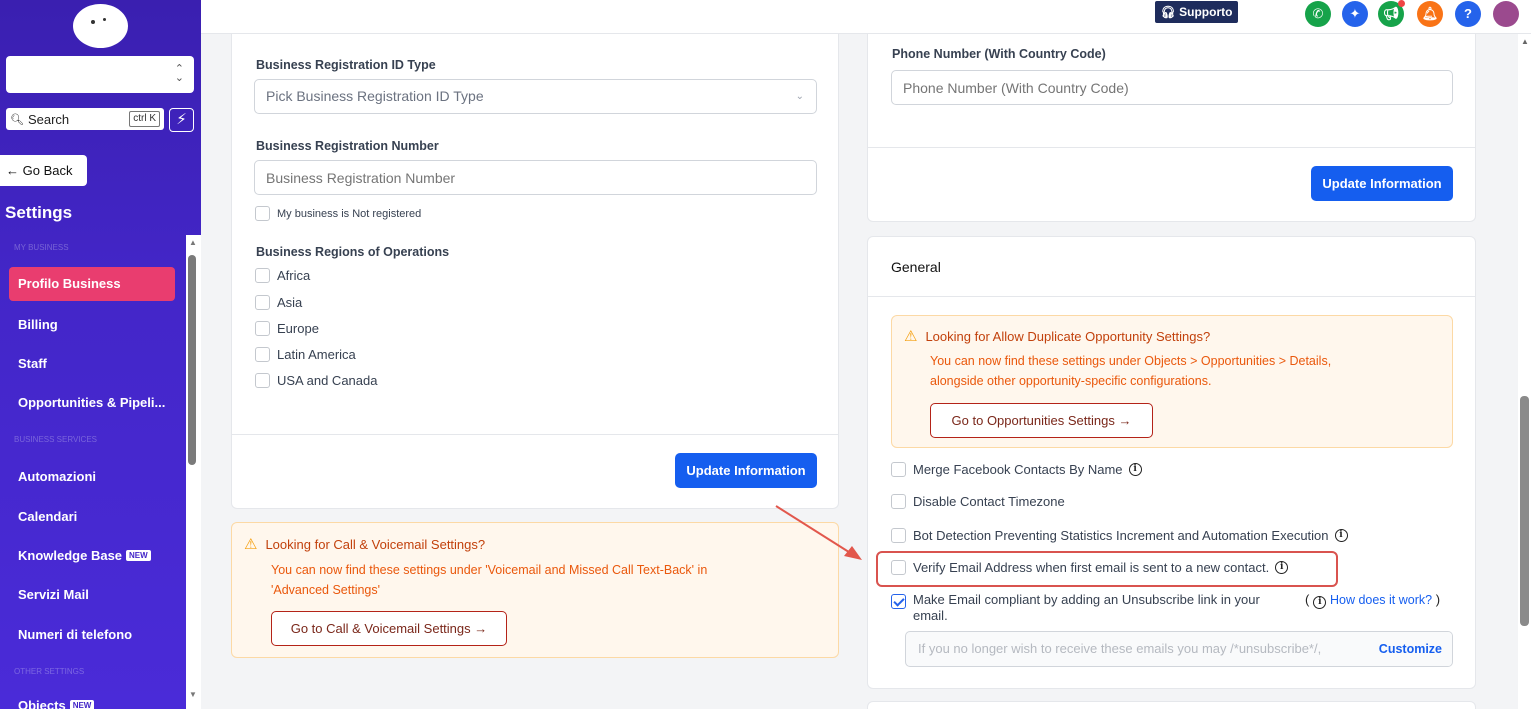  I want to click on merge-facebook-option: Merge Facebook Contacts By Name i, so click(1016, 469).